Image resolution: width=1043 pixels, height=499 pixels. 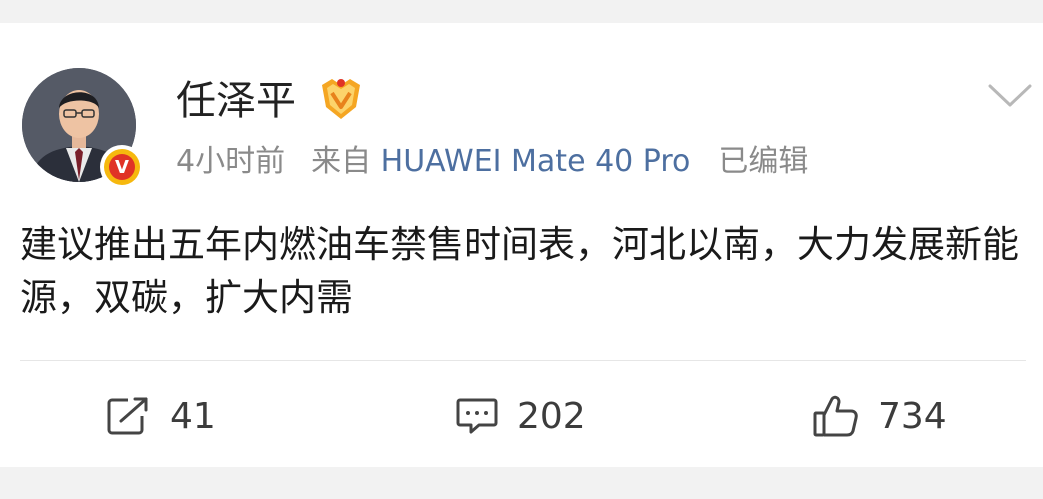 I want to click on chevron-down-icon, so click(x=1010, y=98).